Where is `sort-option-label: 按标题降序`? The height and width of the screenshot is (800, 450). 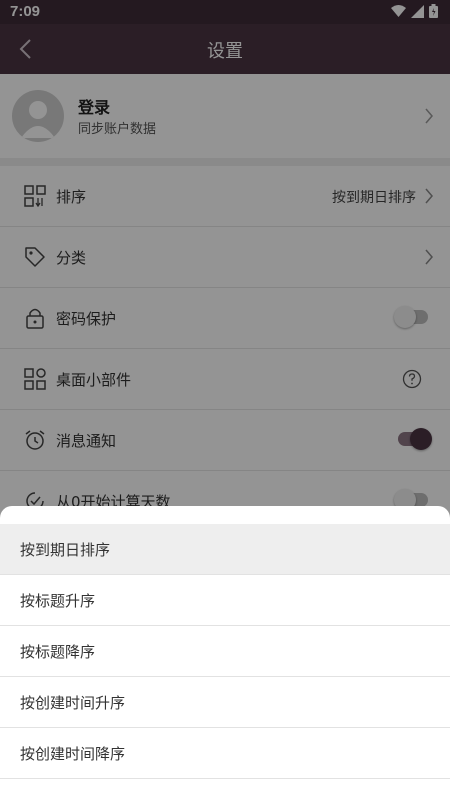
sort-option-label: 按标题降序 is located at coordinates (58, 652).